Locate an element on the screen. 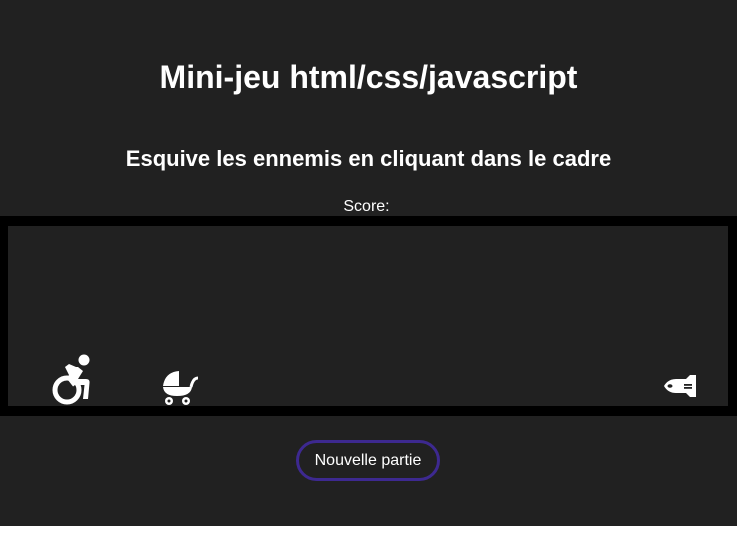 The width and height of the screenshot is (740, 544). score-display: Score: is located at coordinates (368, 207).